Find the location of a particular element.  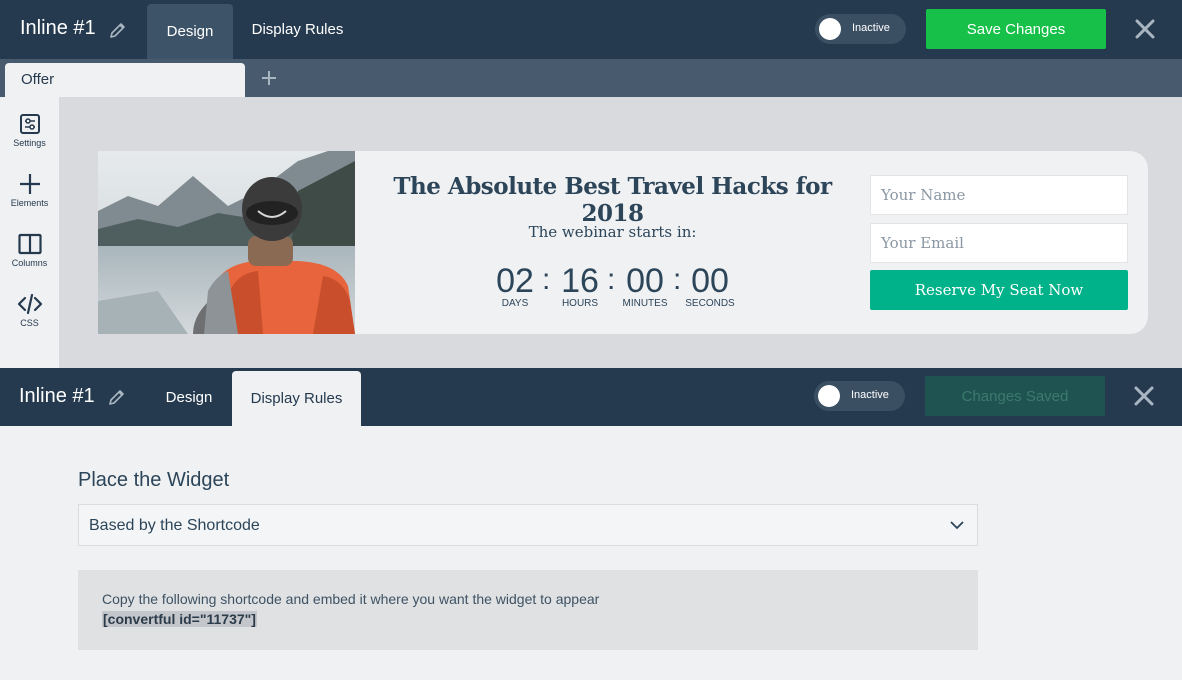

place-widget-title: Place the Widget is located at coordinates (154, 480).